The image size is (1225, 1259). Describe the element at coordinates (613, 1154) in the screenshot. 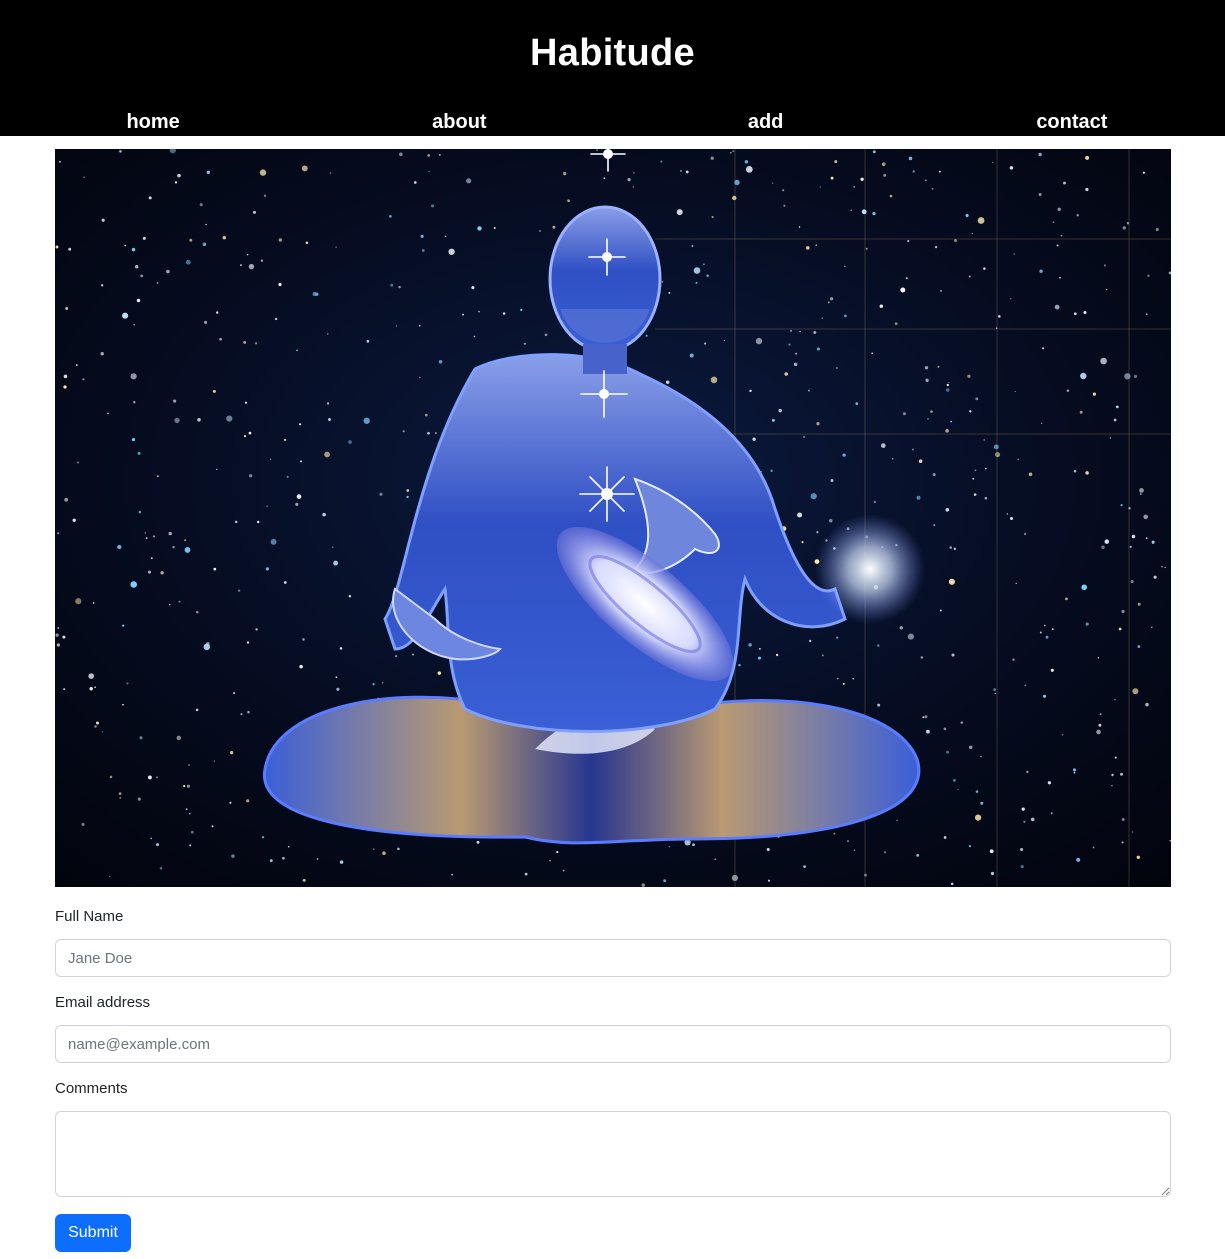

I see `comments-textarea` at that location.